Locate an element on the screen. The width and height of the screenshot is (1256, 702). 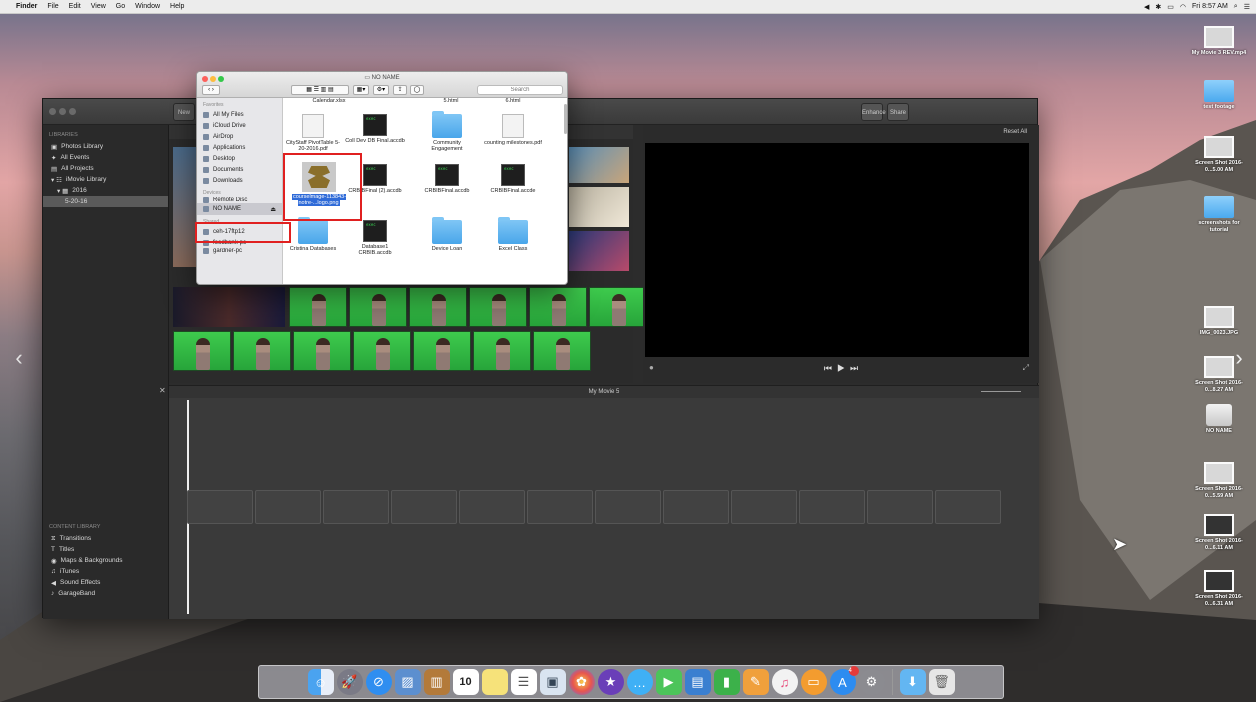
content-item-itunes: ♫ iTunes is located at coordinates (105, 571).